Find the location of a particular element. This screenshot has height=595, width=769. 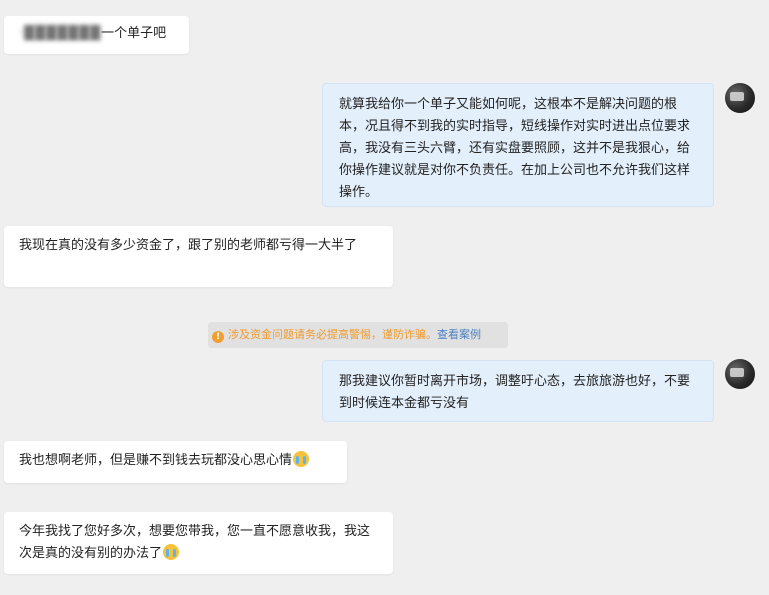

fraud-warning-notice: ! 涉及资金问题请务必提高警惕，谨防诈骗。查看案例 is located at coordinates (358, 335).